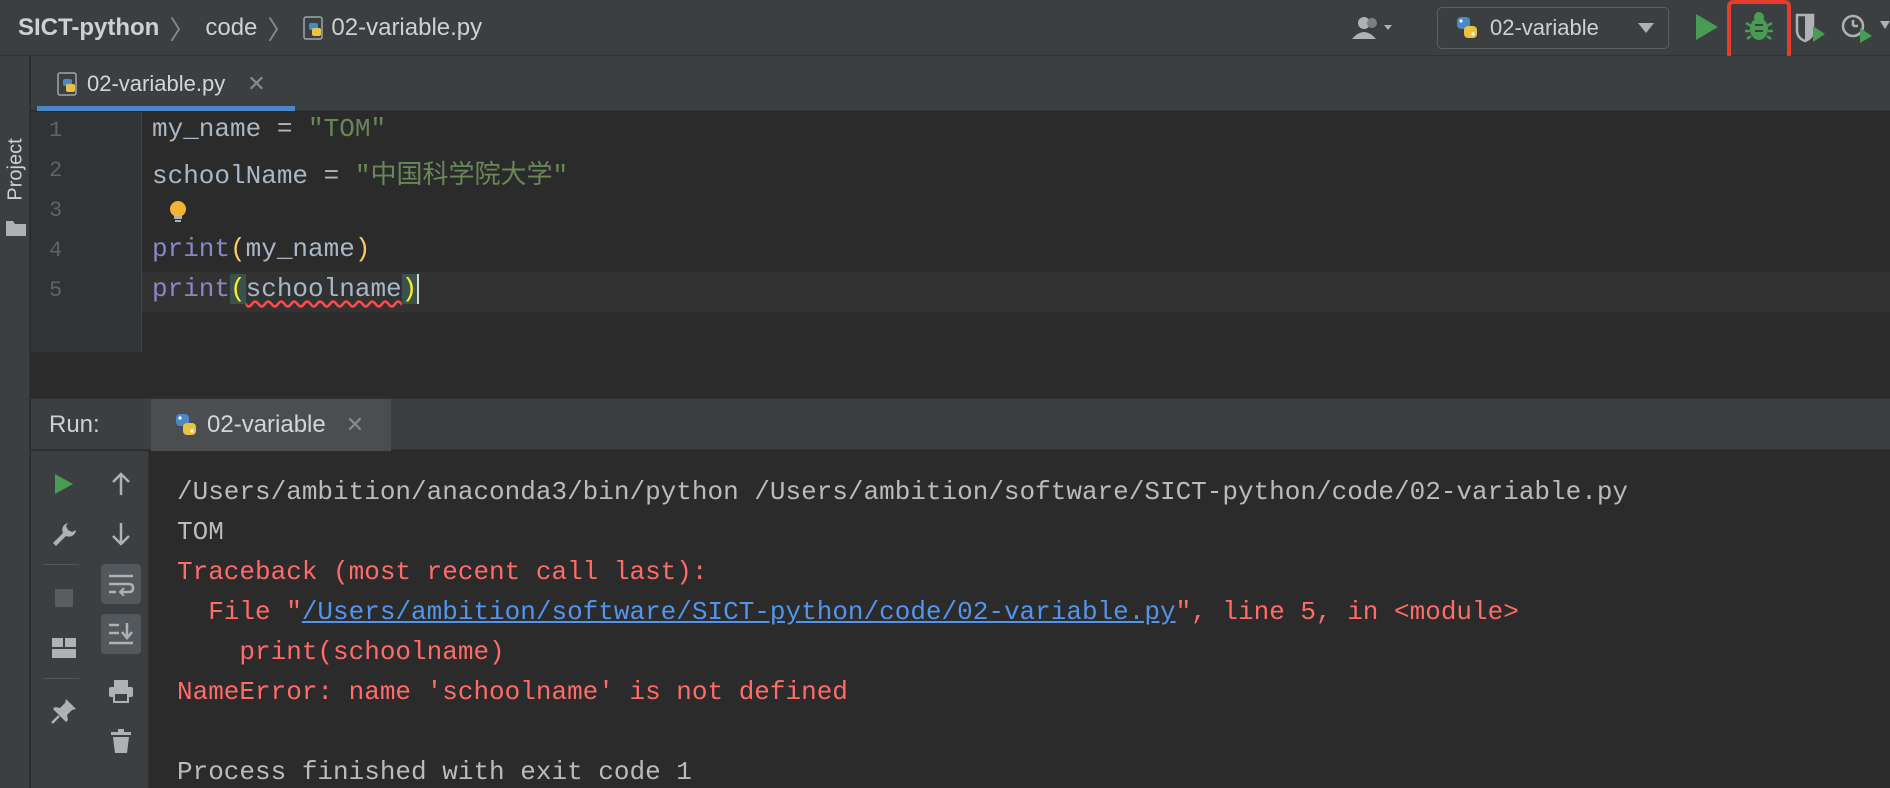 This screenshot has width=1890, height=788. Describe the element at coordinates (88, 28) in the screenshot. I see `breadcrumb-project: SICT-python` at that location.